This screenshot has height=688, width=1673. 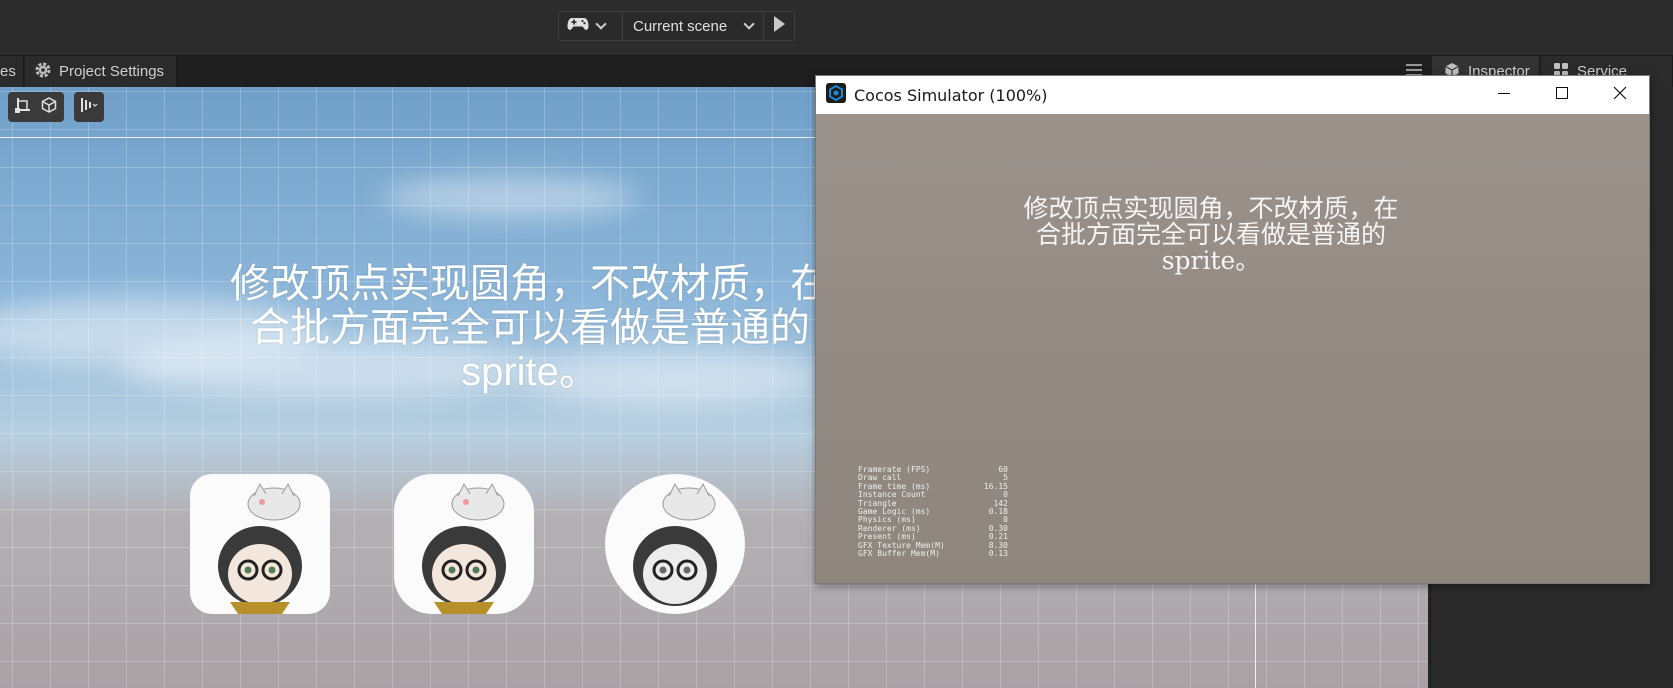 I want to click on scene-select: Current scene, so click(x=693, y=26).